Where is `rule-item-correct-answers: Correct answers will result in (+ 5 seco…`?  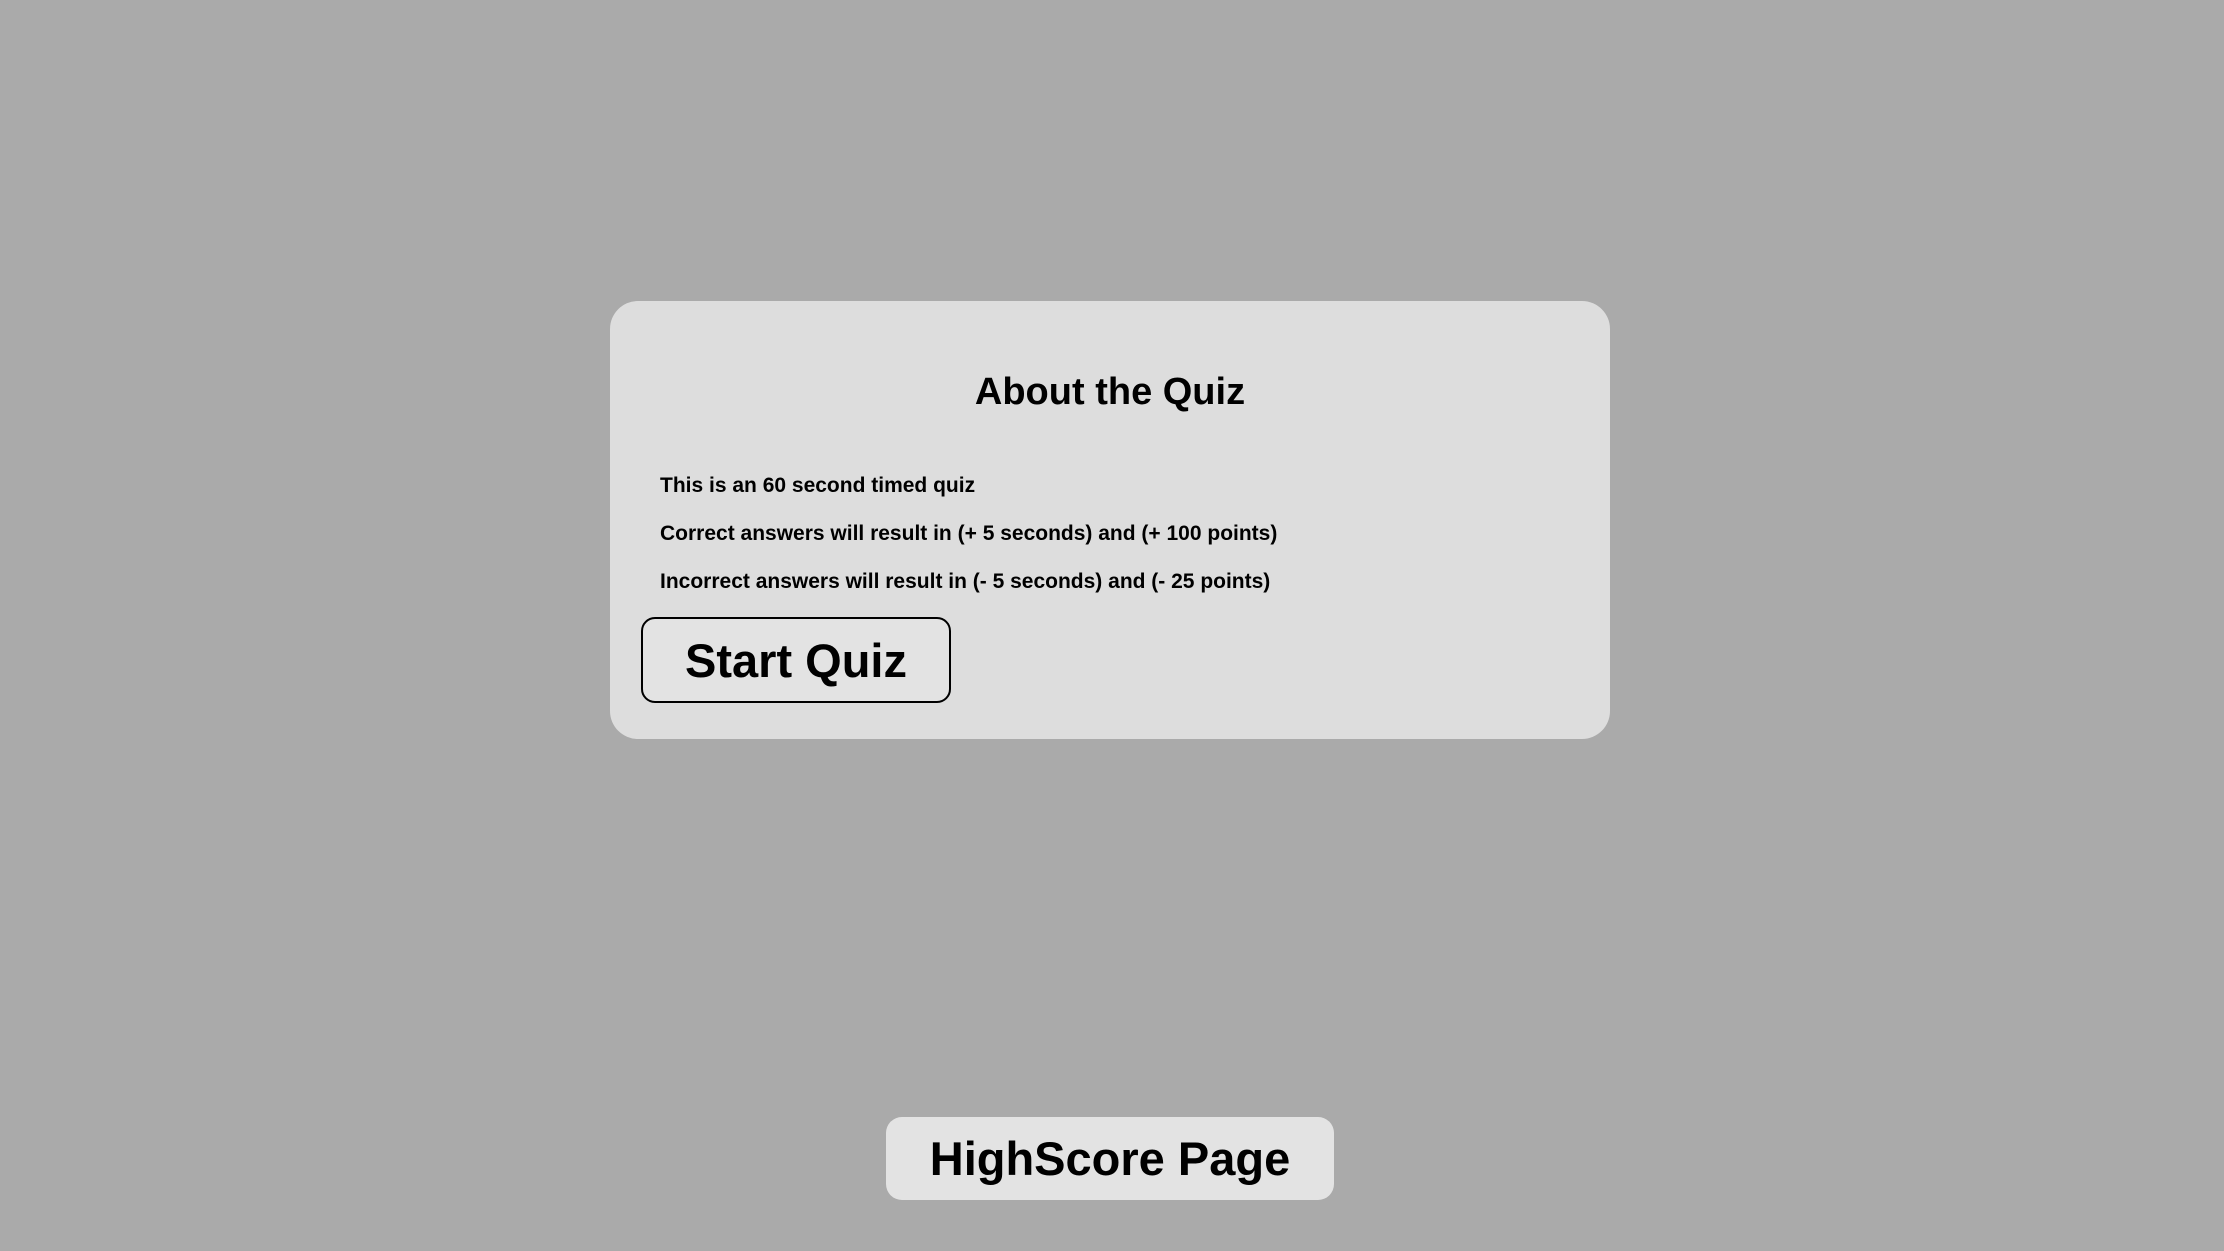
rule-item-correct-answers: Correct answers will result in (+ 5 seco… is located at coordinates (969, 533).